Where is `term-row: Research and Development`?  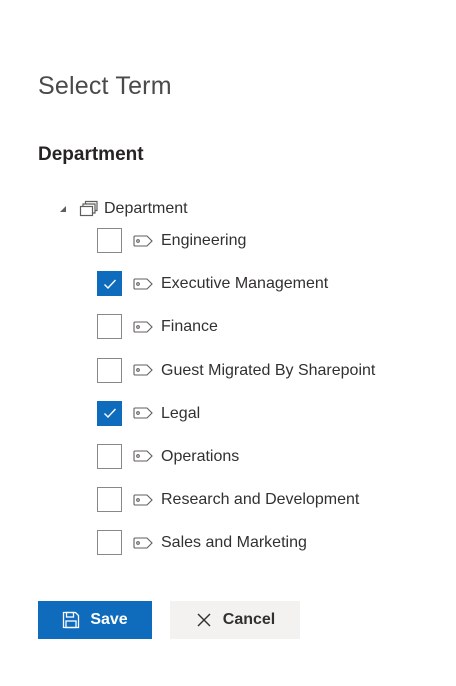
term-row: Research and Development is located at coordinates (236, 508).